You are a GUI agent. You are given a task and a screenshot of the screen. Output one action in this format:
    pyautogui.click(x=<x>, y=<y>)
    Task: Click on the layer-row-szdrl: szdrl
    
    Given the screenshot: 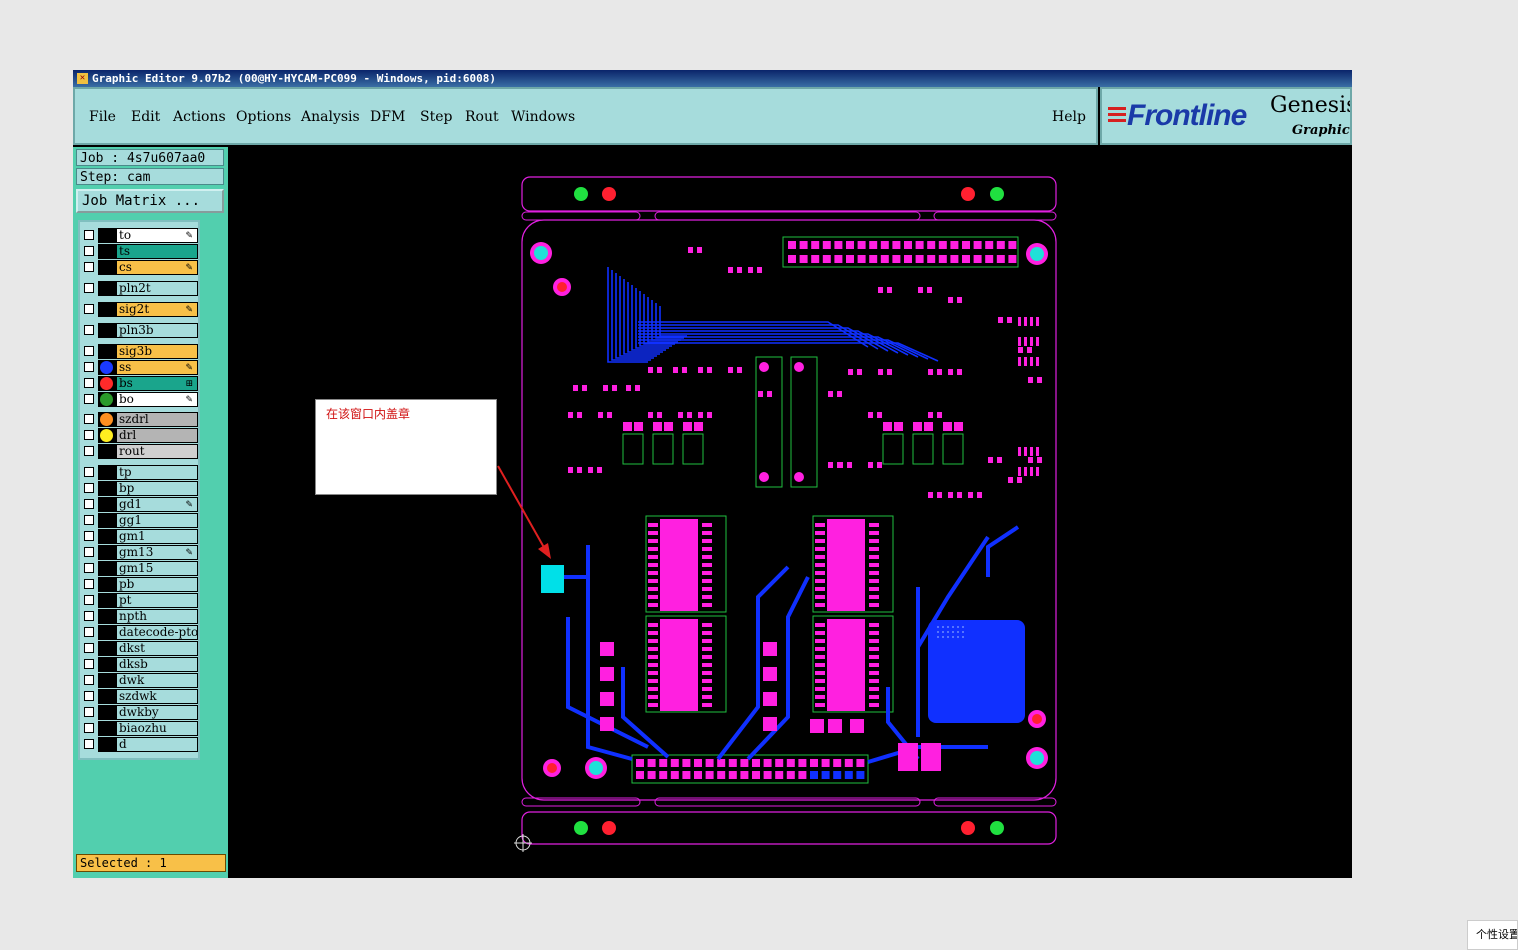 What is the action you would take?
    pyautogui.click(x=140, y=419)
    